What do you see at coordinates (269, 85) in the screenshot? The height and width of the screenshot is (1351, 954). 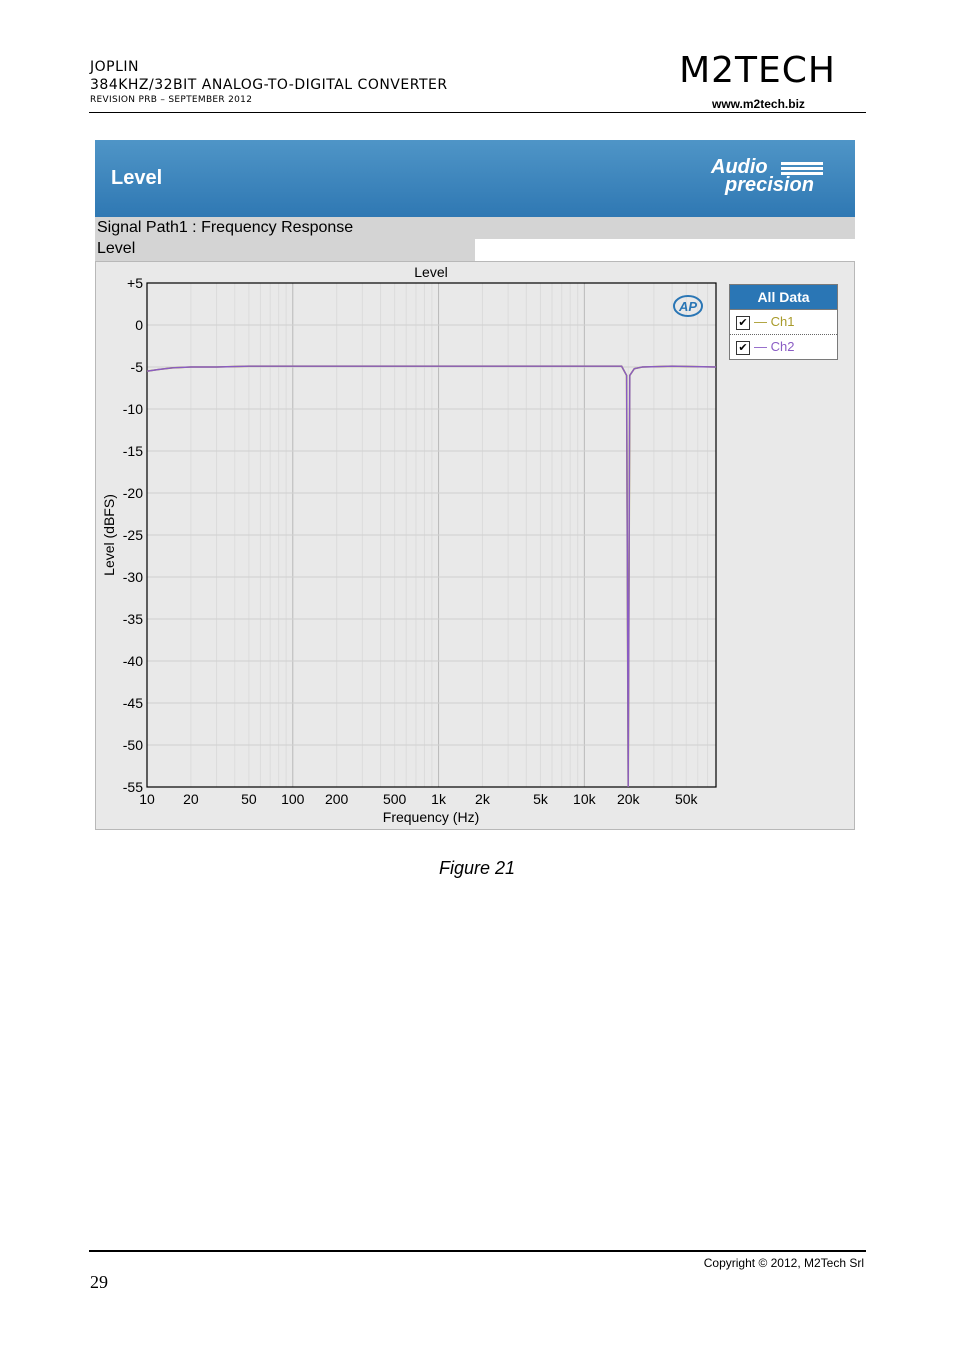 I see `product-subtitle: 384kHz/32bit analog-to-digital converter` at bounding box center [269, 85].